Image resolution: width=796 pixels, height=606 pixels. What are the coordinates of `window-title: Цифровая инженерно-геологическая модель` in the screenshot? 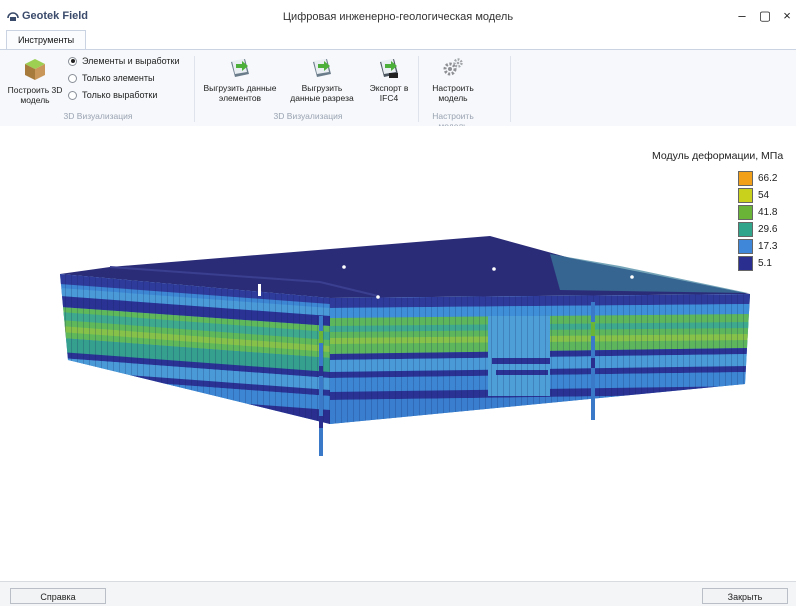 It's located at (398, 17).